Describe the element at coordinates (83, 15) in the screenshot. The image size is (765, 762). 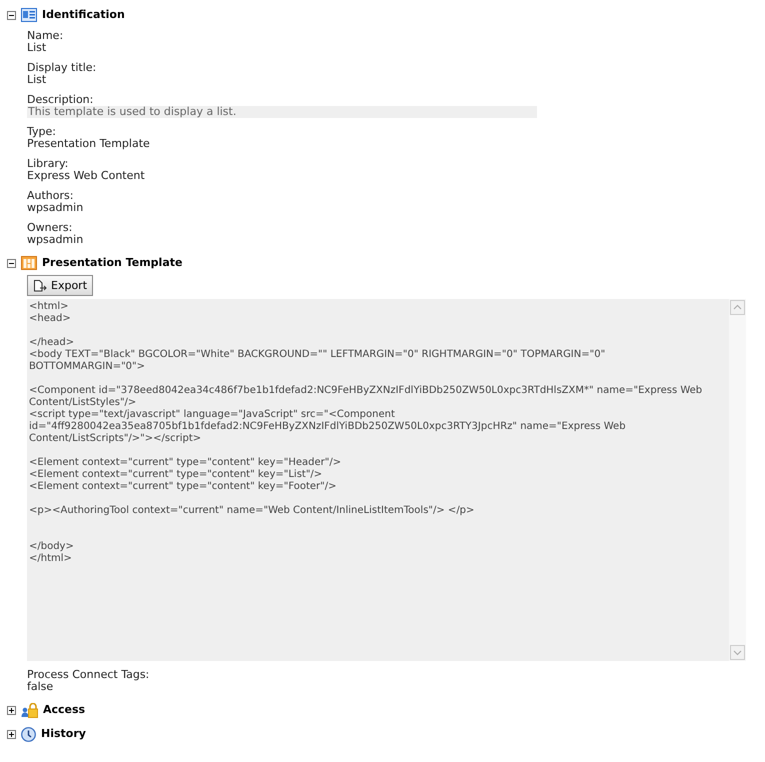
I see `section-title: Identification` at that location.